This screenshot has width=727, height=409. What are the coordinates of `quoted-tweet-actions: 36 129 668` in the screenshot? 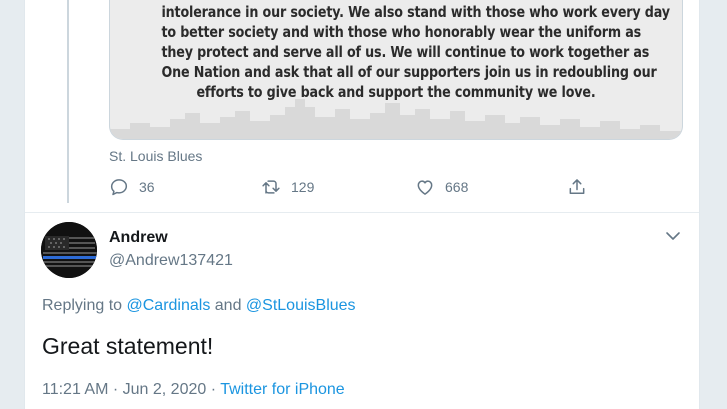 It's located at (359, 190).